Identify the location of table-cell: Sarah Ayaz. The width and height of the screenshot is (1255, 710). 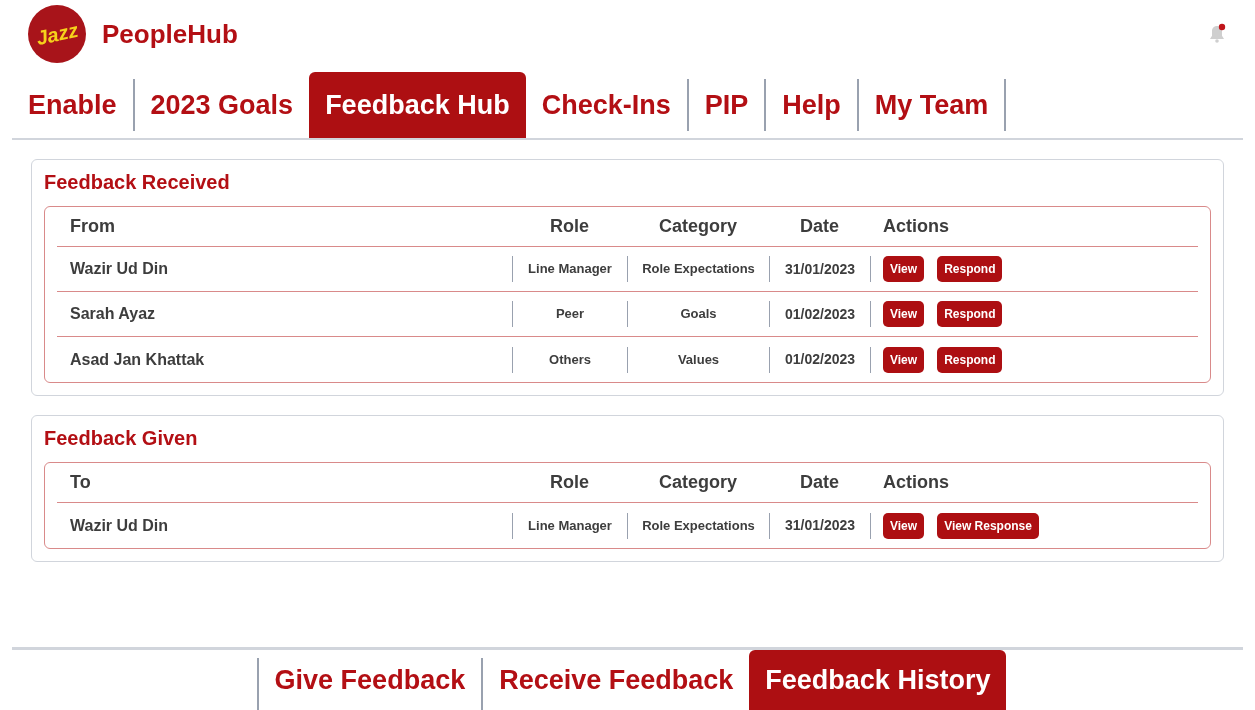
(113, 313).